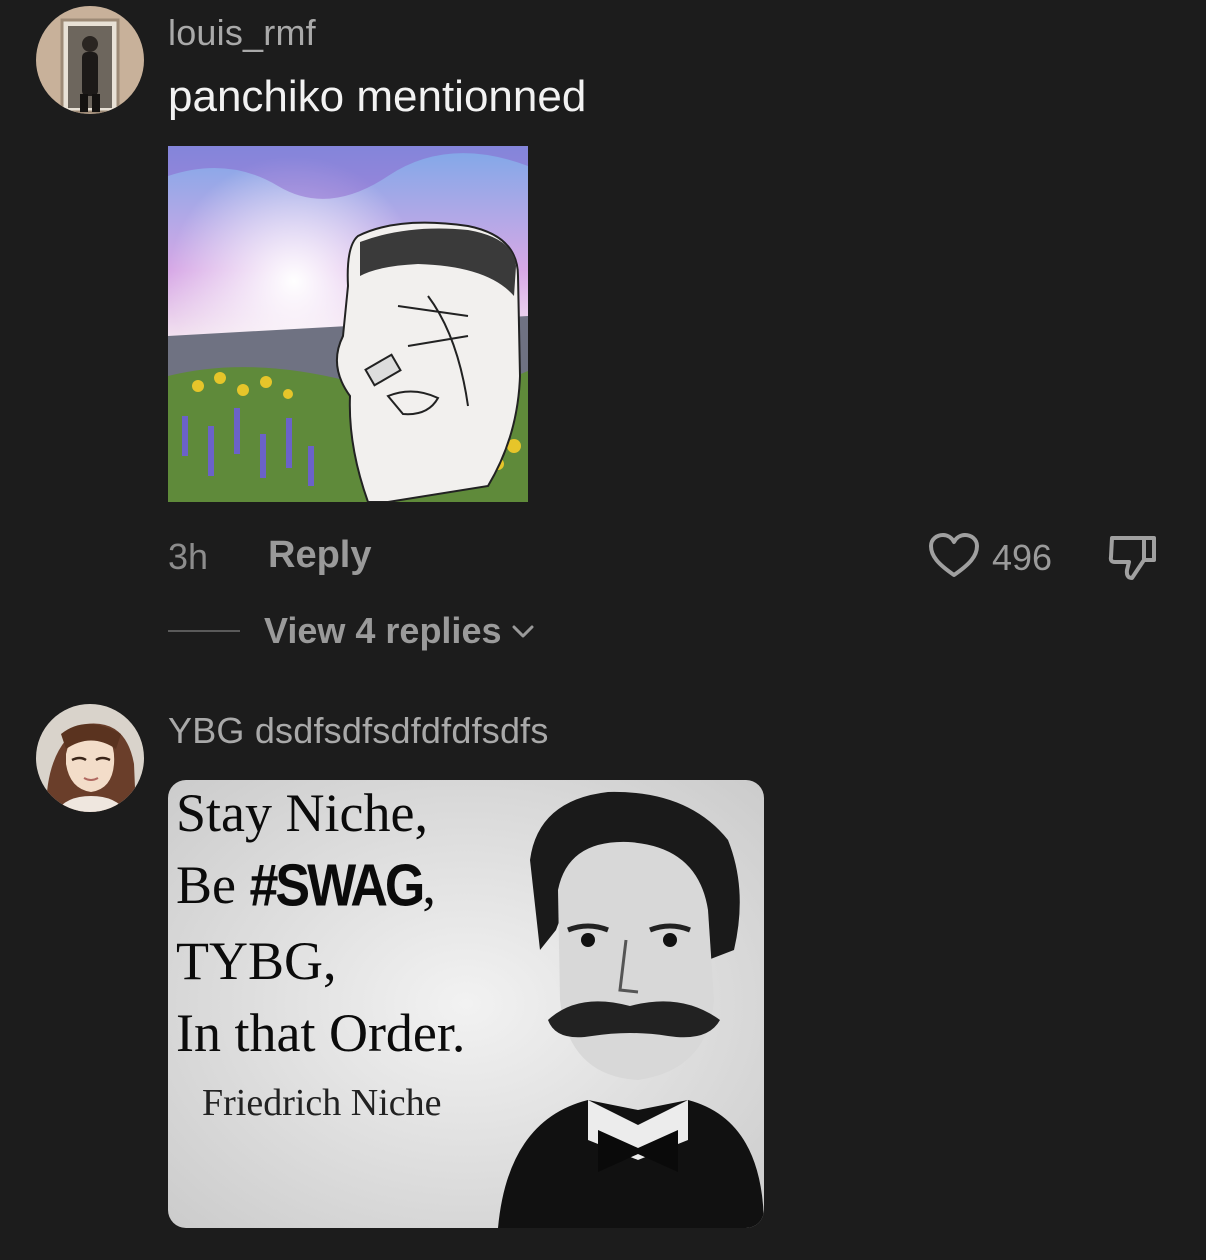 The height and width of the screenshot is (1260, 1206). Describe the element at coordinates (523, 631) in the screenshot. I see `chevron-down-icon` at that location.